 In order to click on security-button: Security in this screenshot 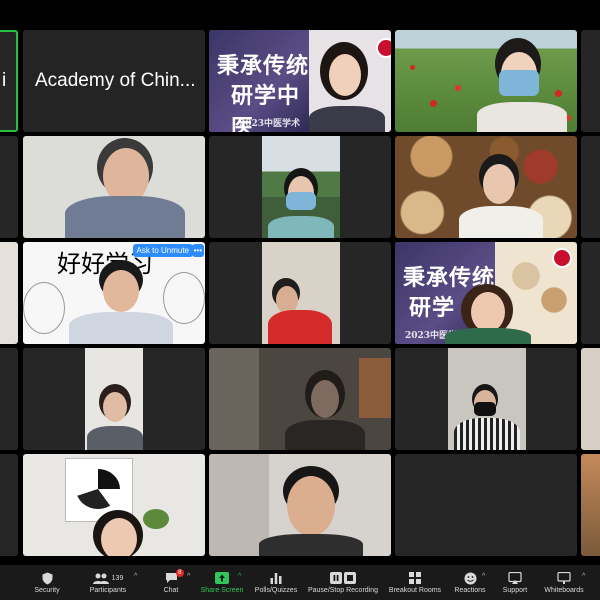, I will do `click(47, 582)`.